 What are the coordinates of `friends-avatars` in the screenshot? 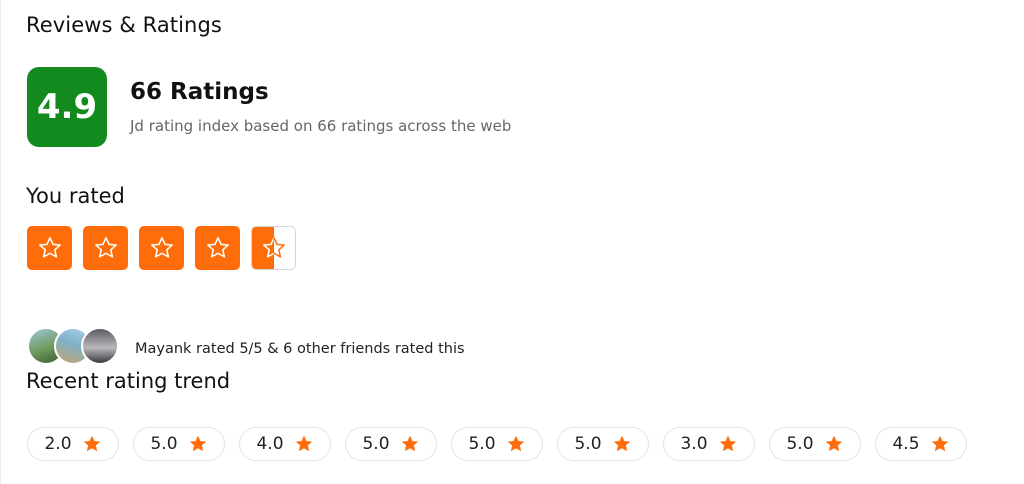 It's located at (73, 346).